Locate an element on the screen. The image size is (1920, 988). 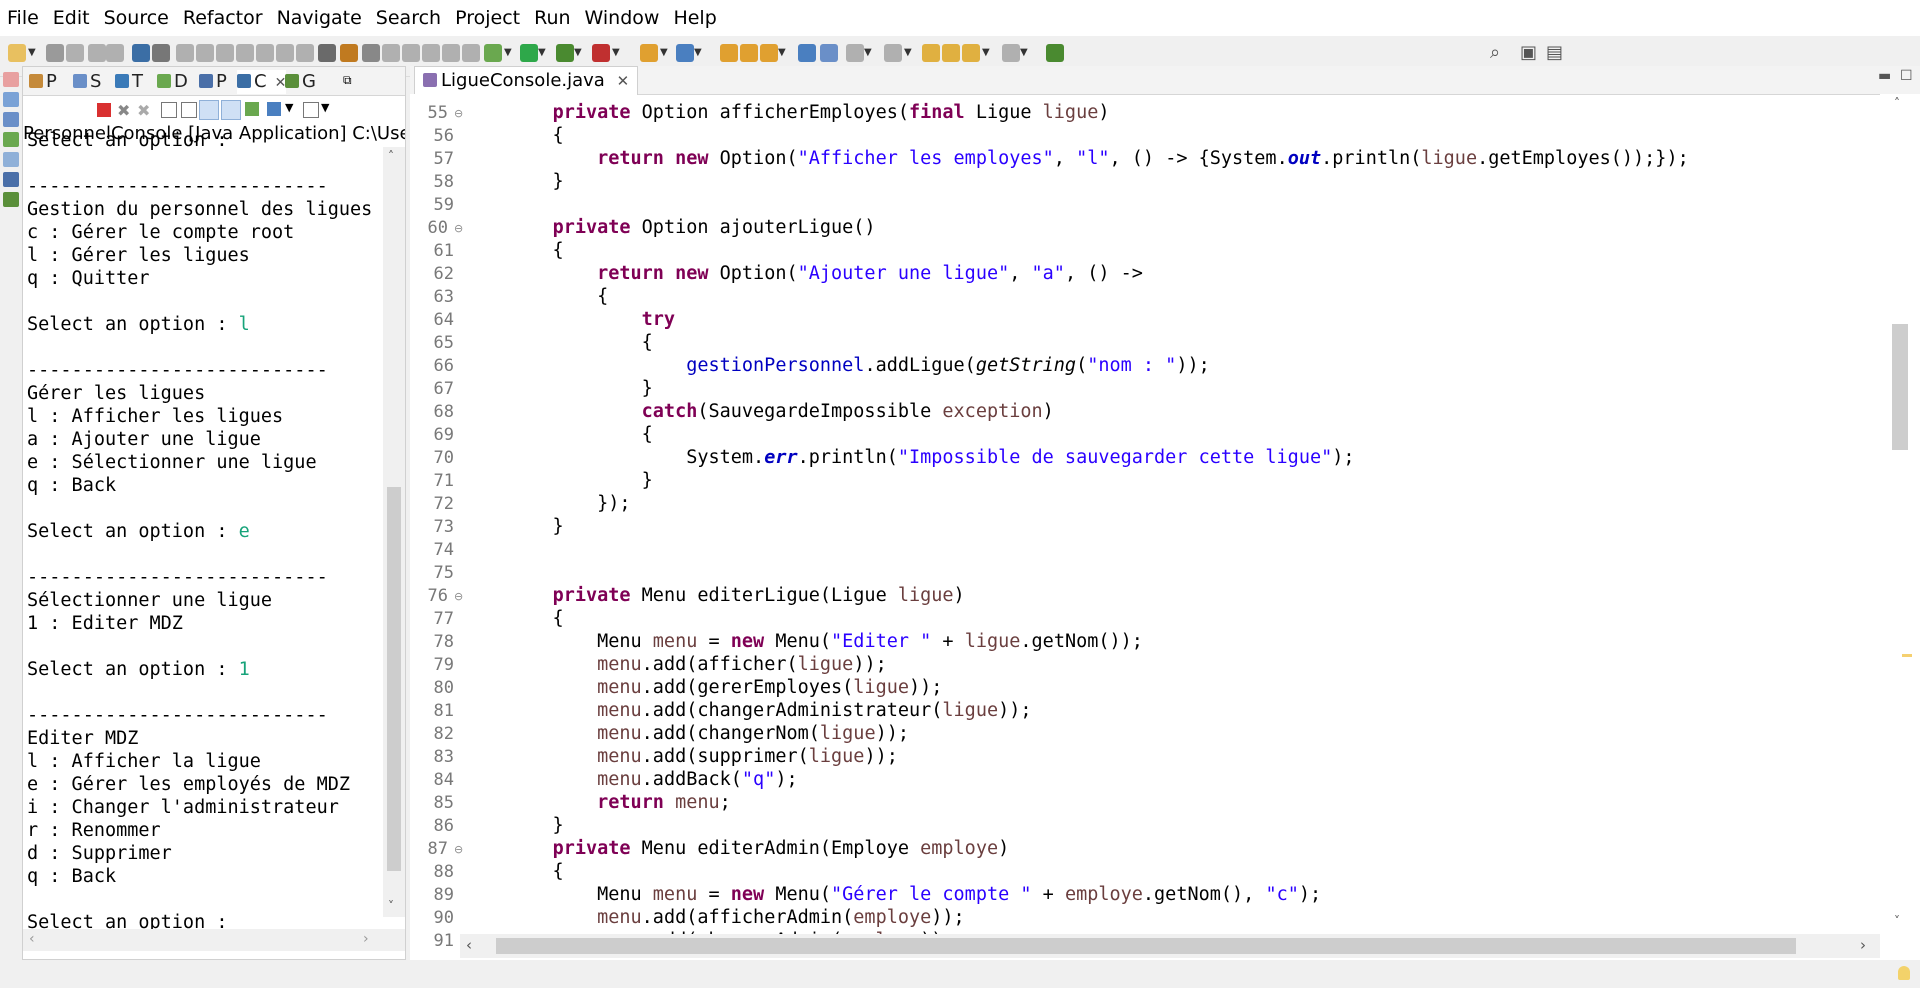
save-icon is located at coordinates (55, 53).